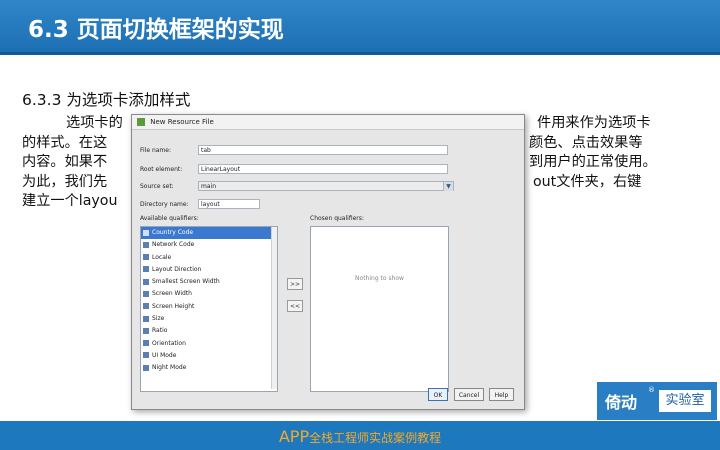  Describe the element at coordinates (209, 270) in the screenshot. I see `qualifier-item: Layout Direction` at that location.